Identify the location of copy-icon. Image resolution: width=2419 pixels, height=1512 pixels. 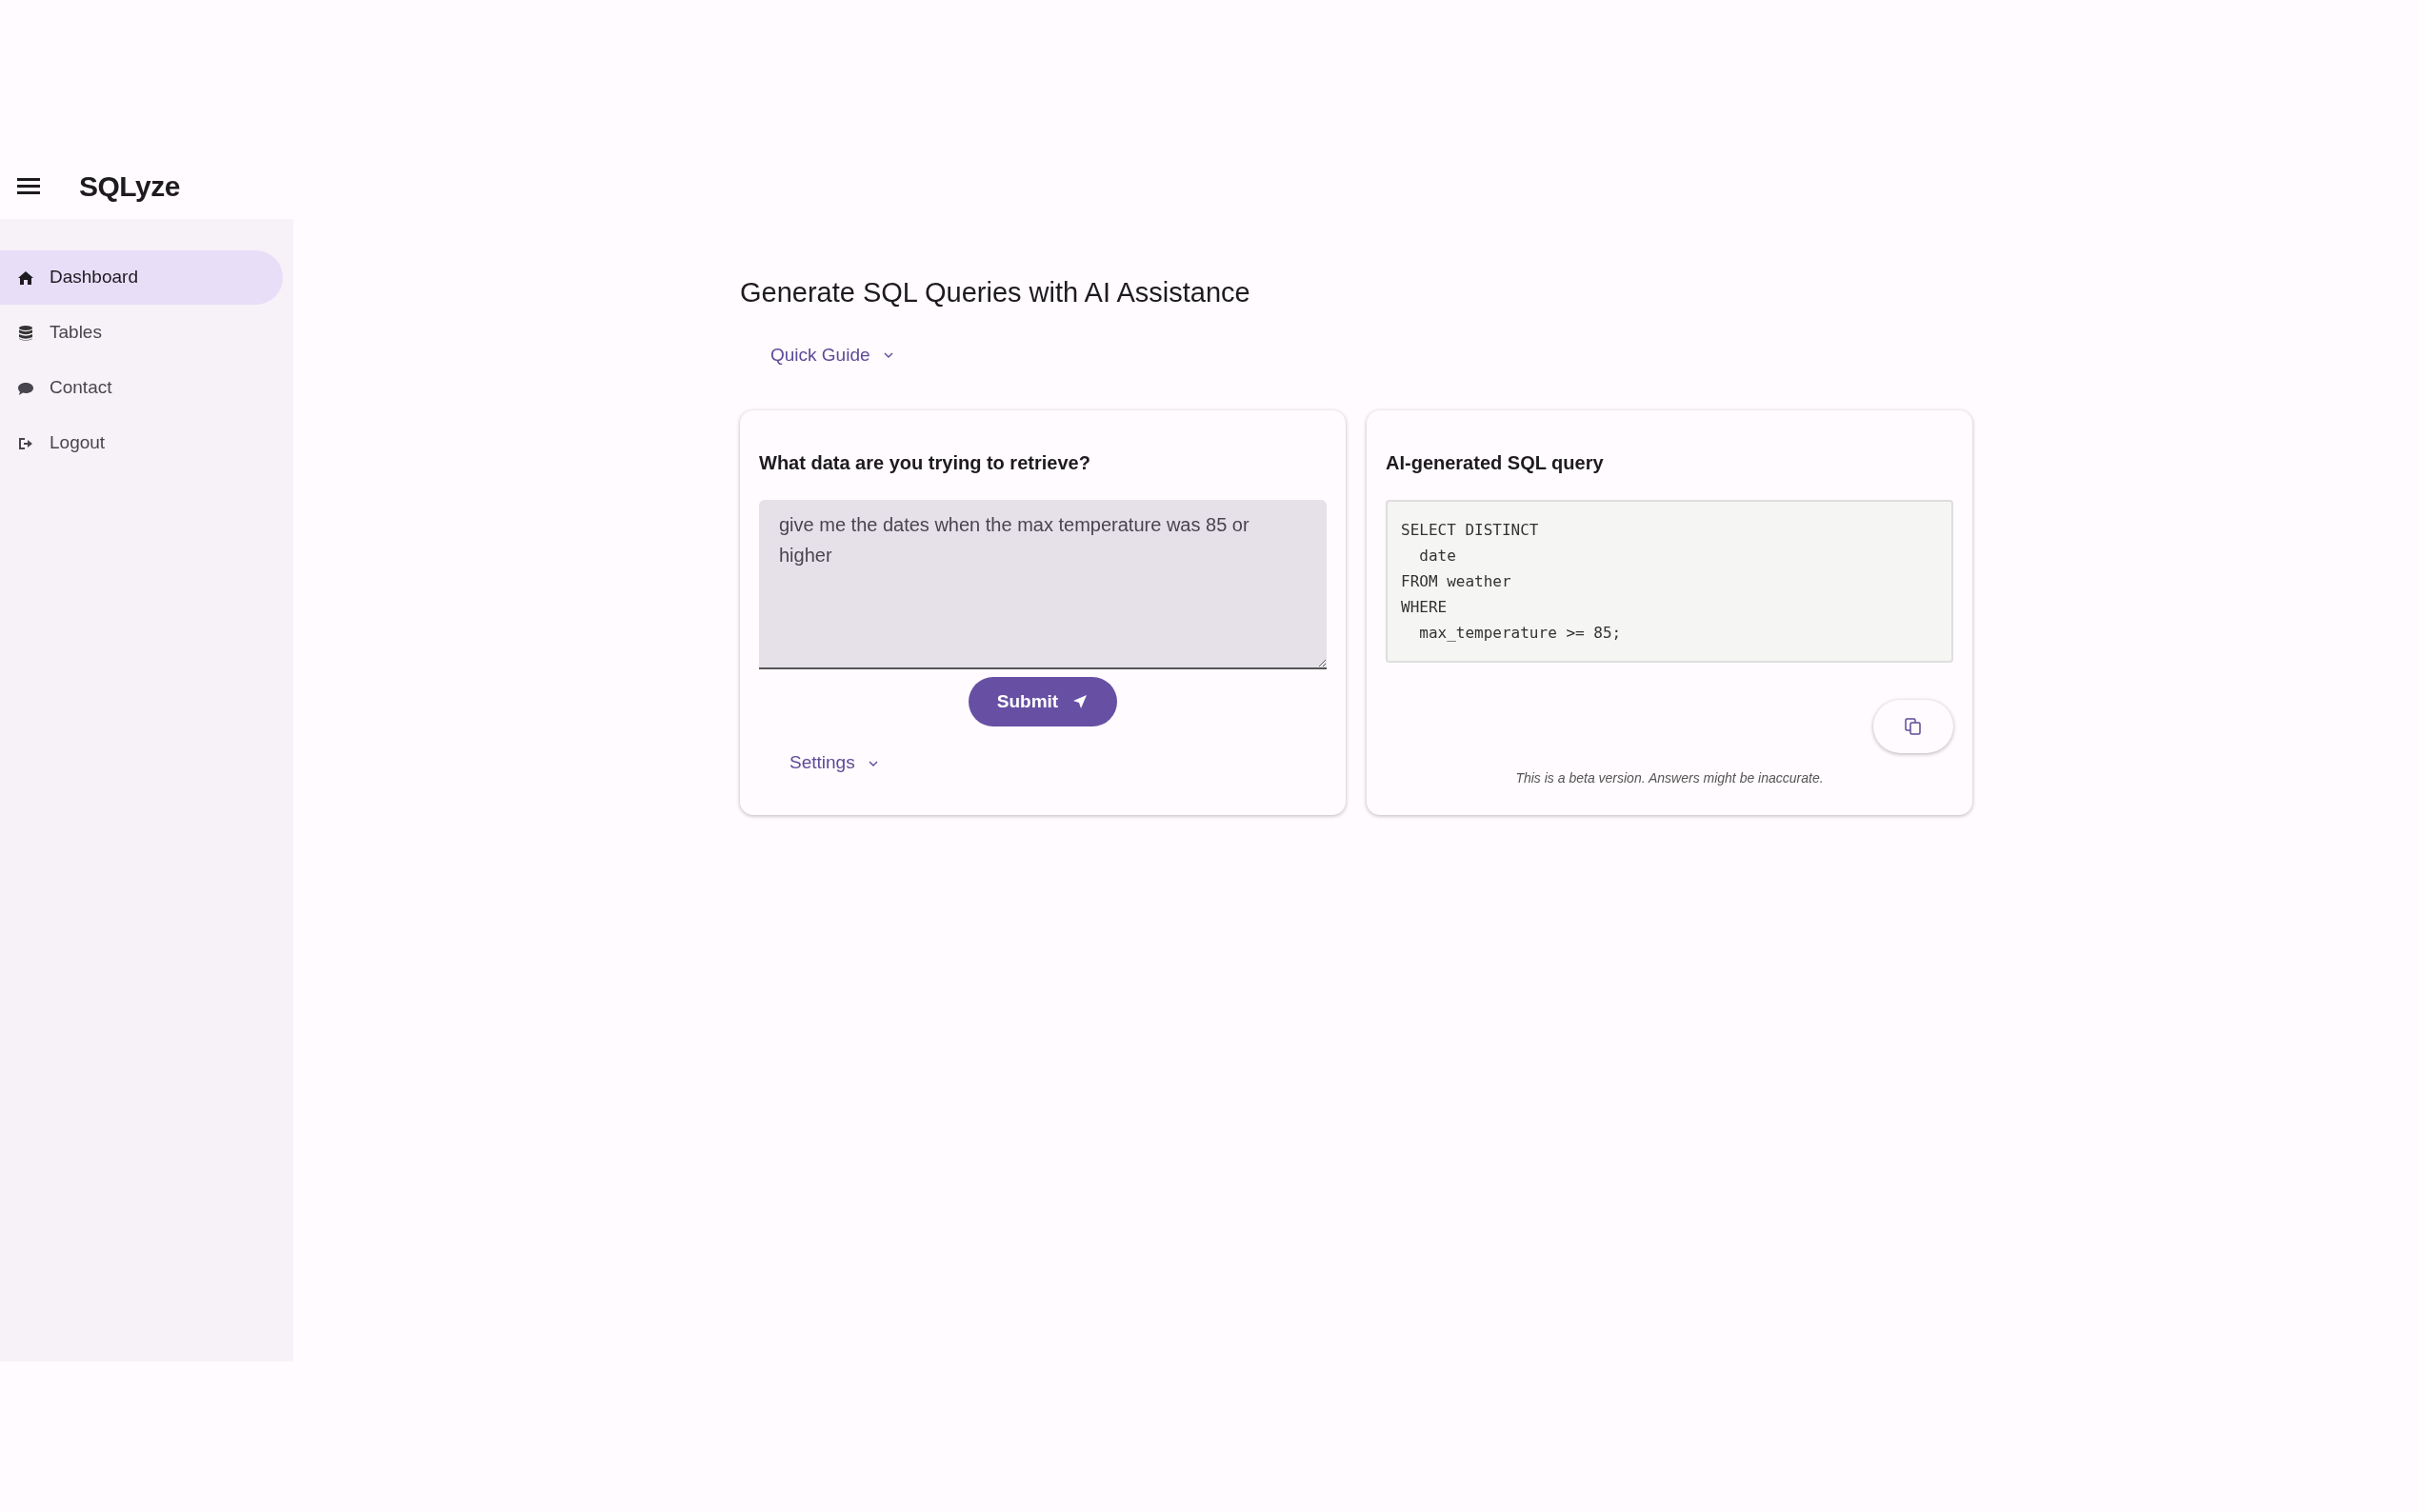
(1913, 726).